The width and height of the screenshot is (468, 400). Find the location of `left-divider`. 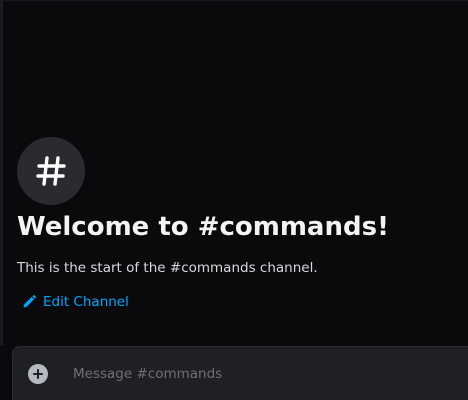

left-divider is located at coordinates (1, 172).